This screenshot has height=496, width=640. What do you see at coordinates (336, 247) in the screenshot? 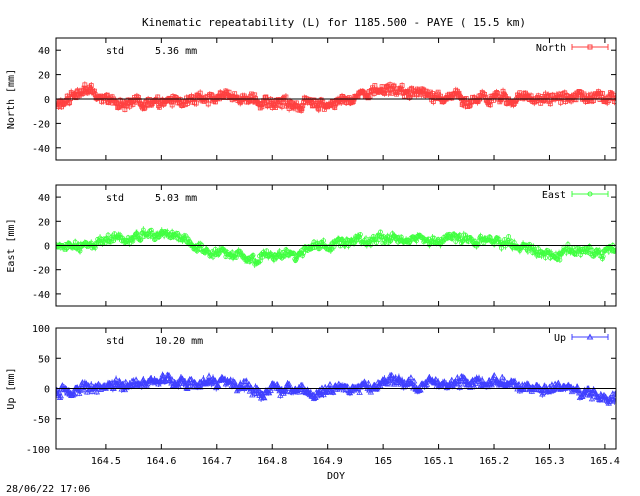
I see `data-series-east` at bounding box center [336, 247].